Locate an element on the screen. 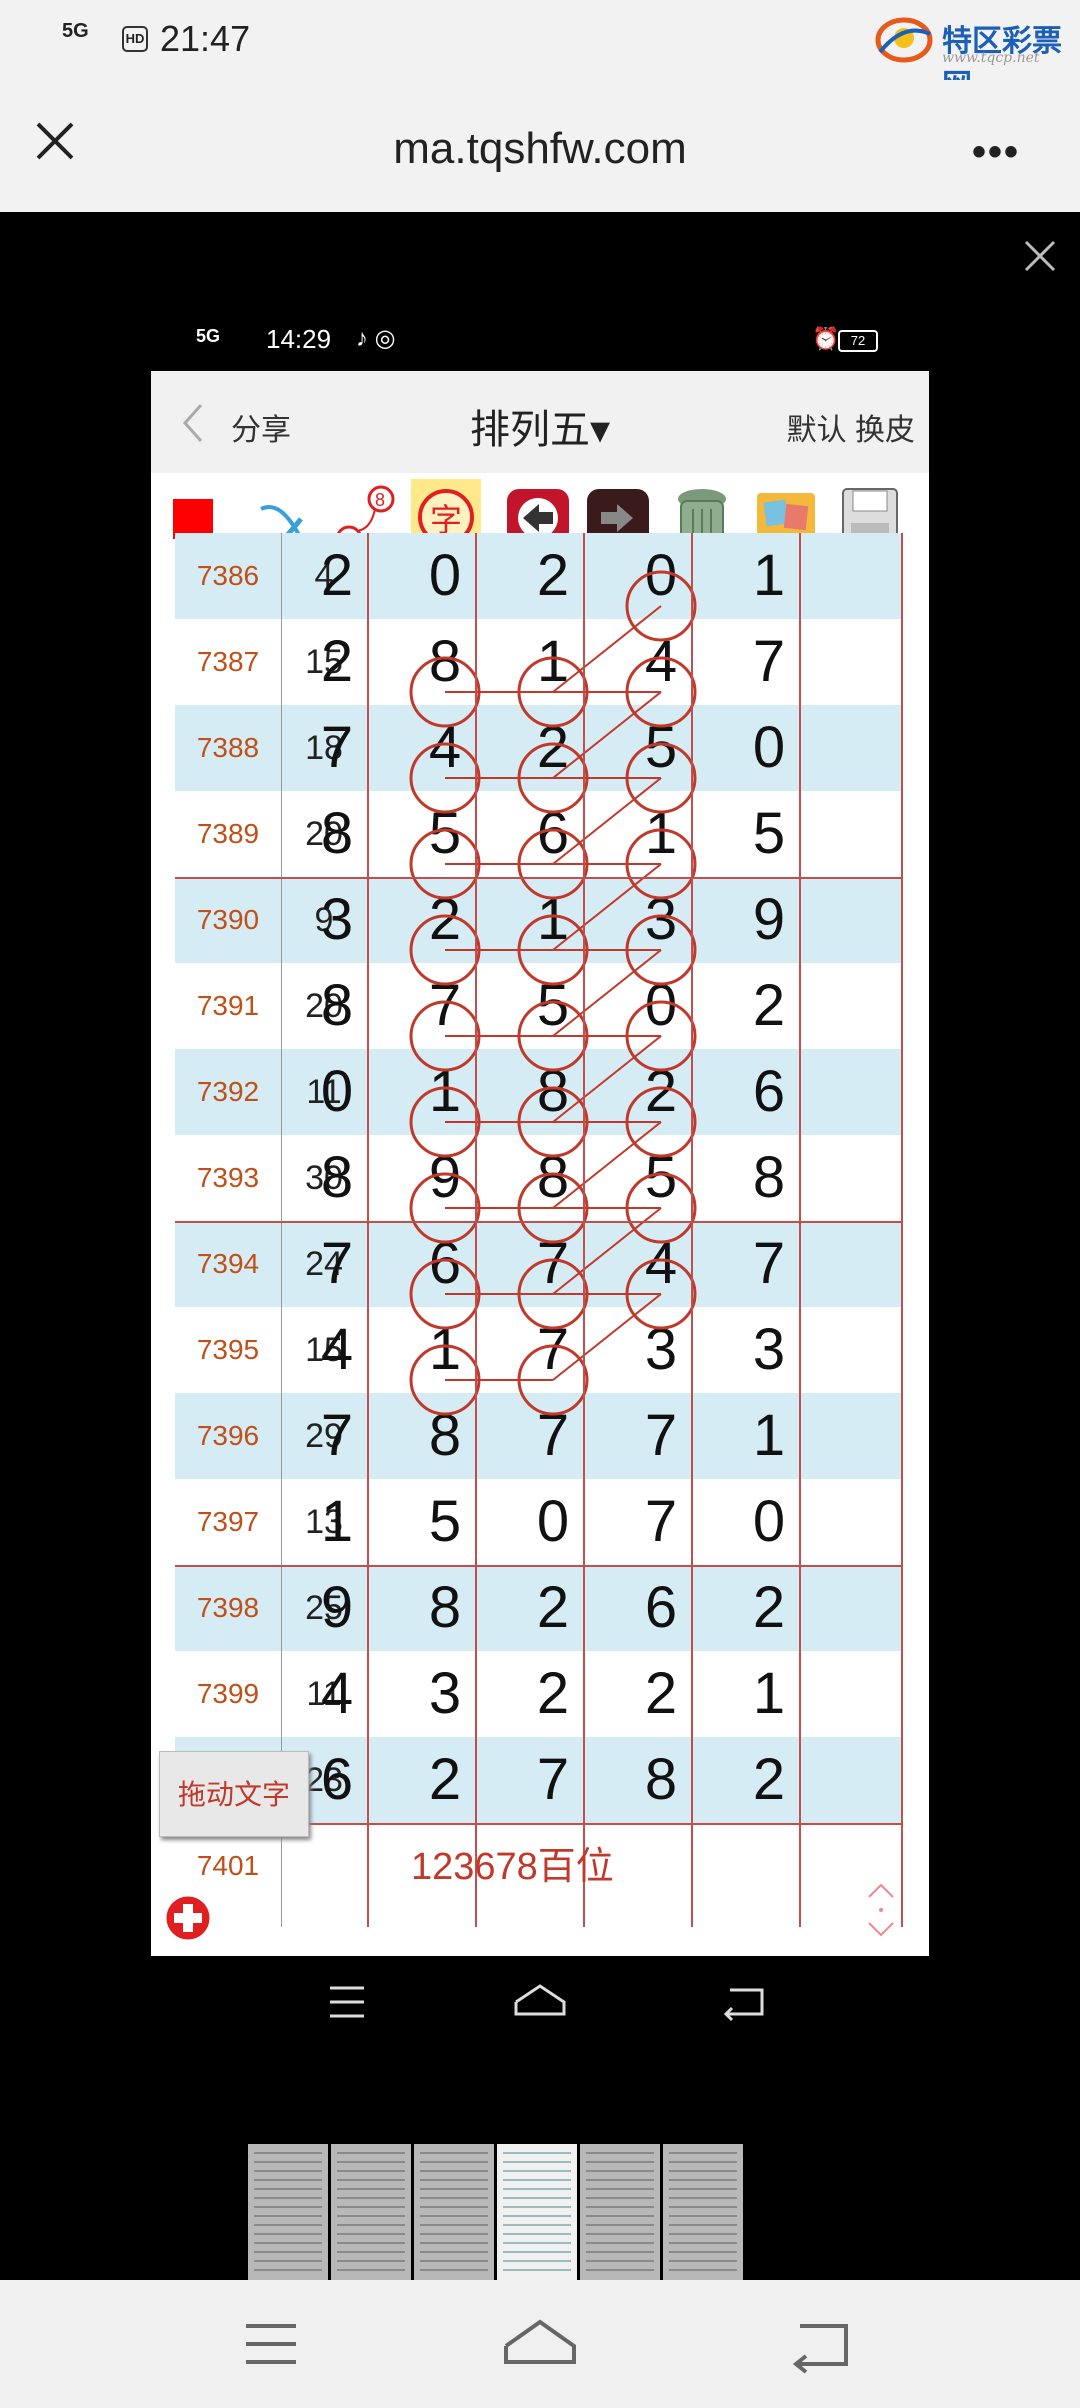  system-nav-bar is located at coordinates (540, 2344).